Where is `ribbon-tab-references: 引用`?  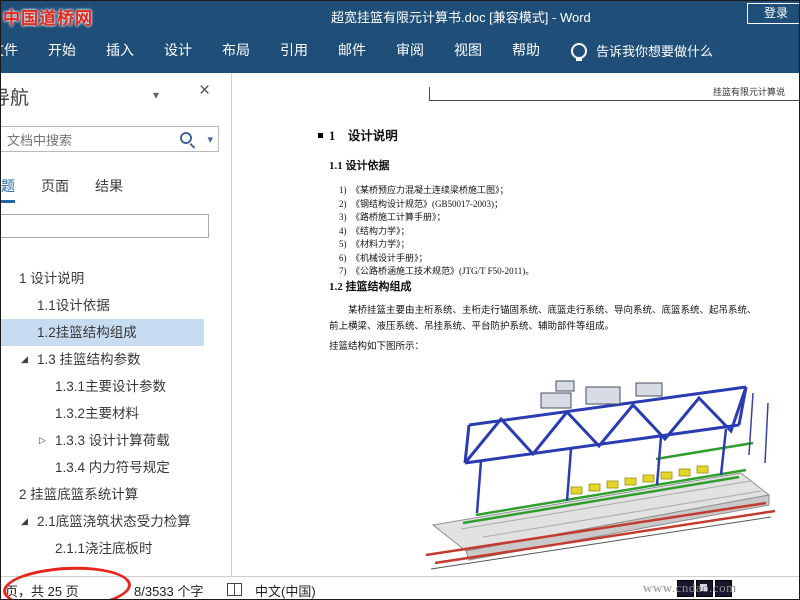 ribbon-tab-references: 引用 is located at coordinates (294, 50).